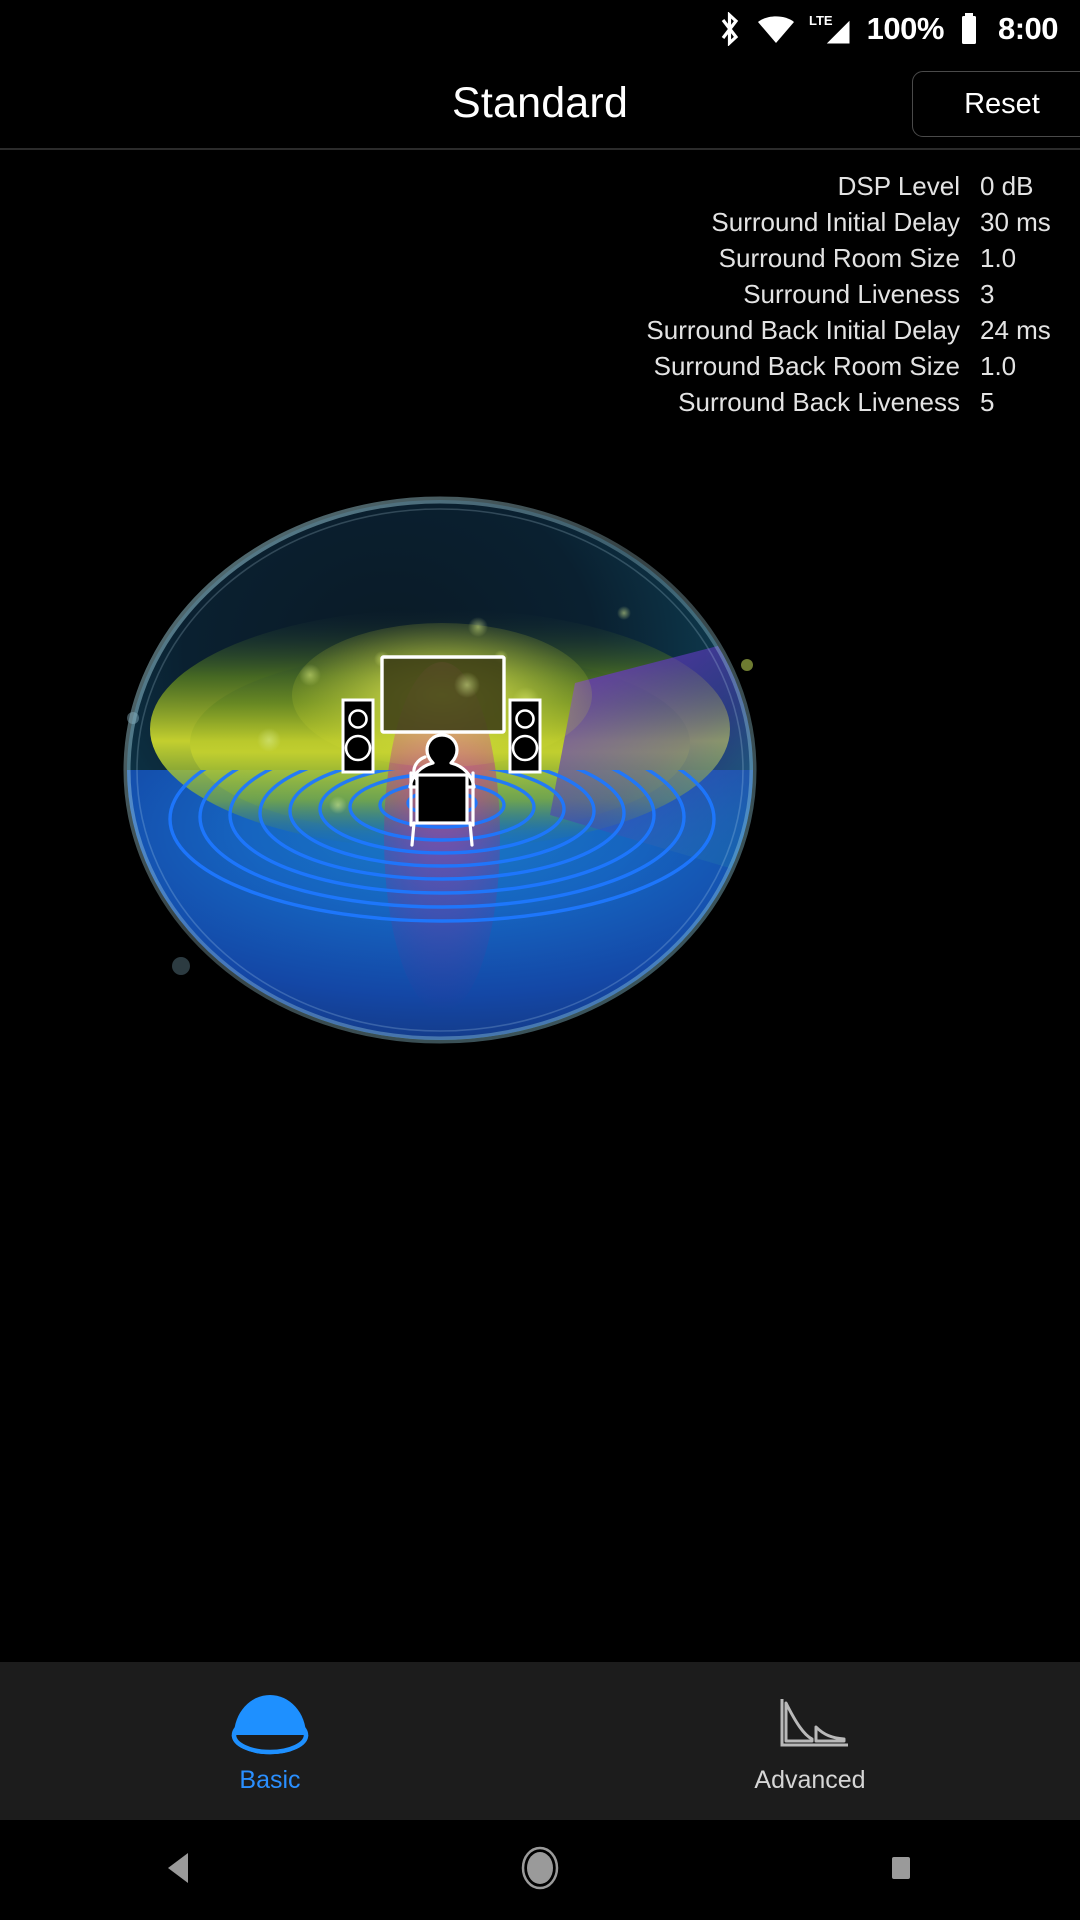 The height and width of the screenshot is (1920, 1080). I want to click on battery-percent-label: 100%, so click(905, 28).